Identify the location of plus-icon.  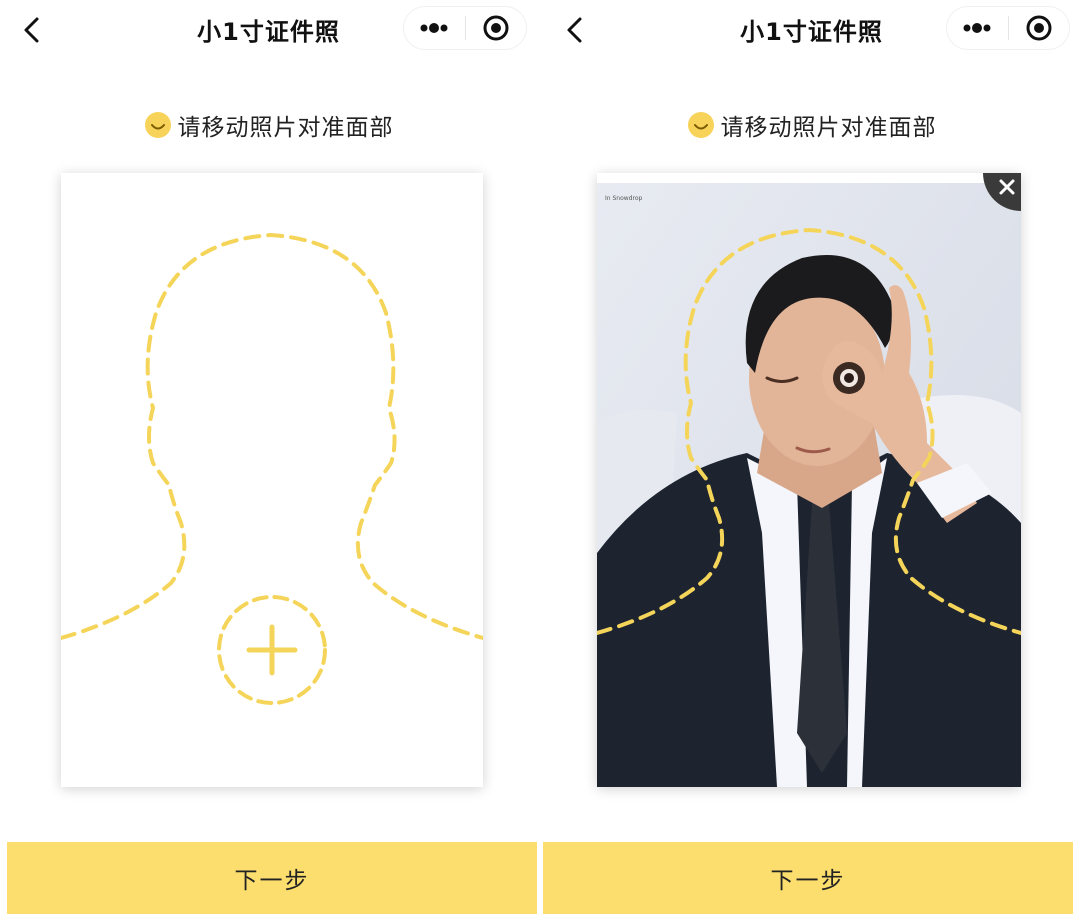
(272, 650).